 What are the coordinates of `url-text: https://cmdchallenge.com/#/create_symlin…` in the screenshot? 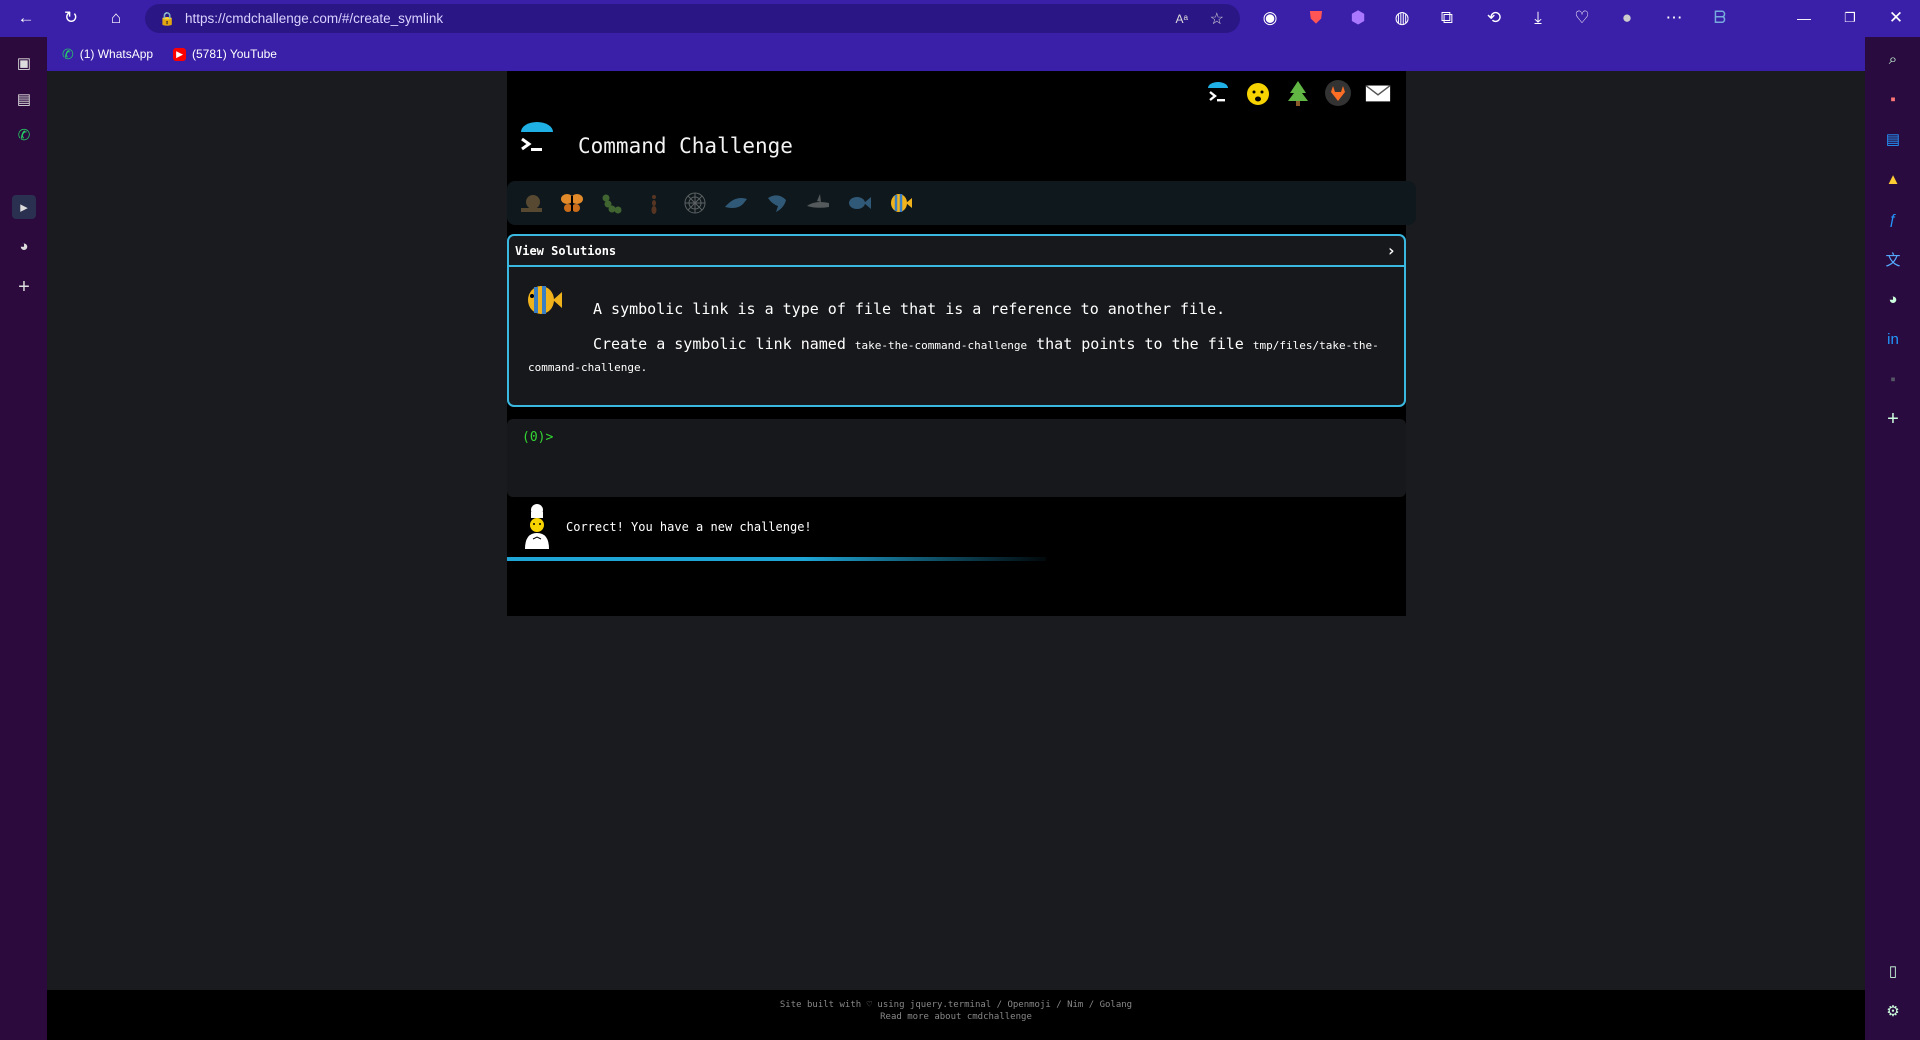 It's located at (314, 18).